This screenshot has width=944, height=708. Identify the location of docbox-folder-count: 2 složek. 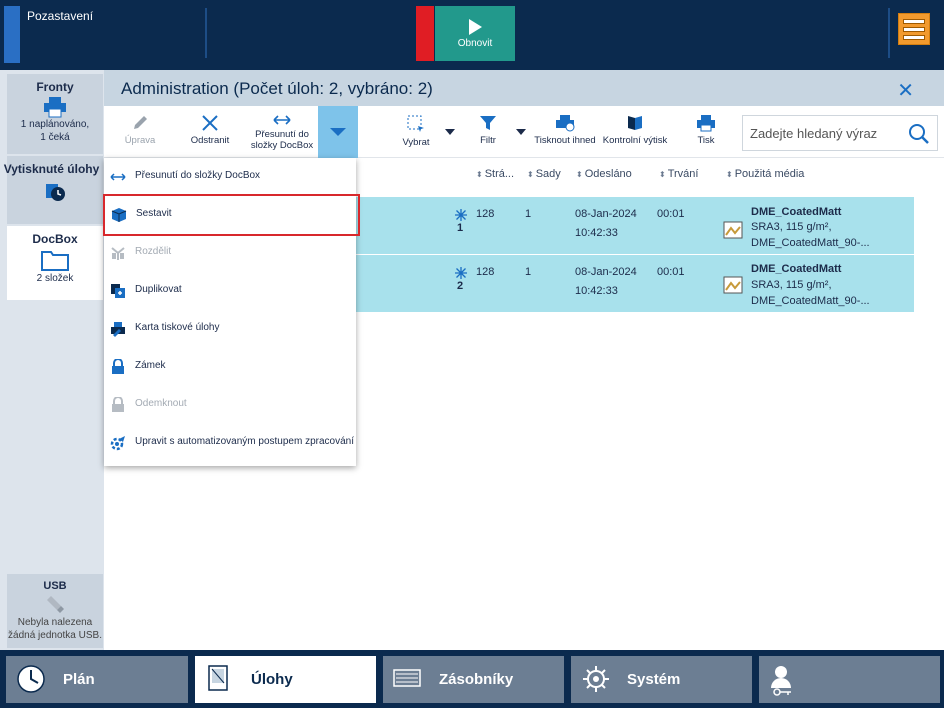
(55, 278).